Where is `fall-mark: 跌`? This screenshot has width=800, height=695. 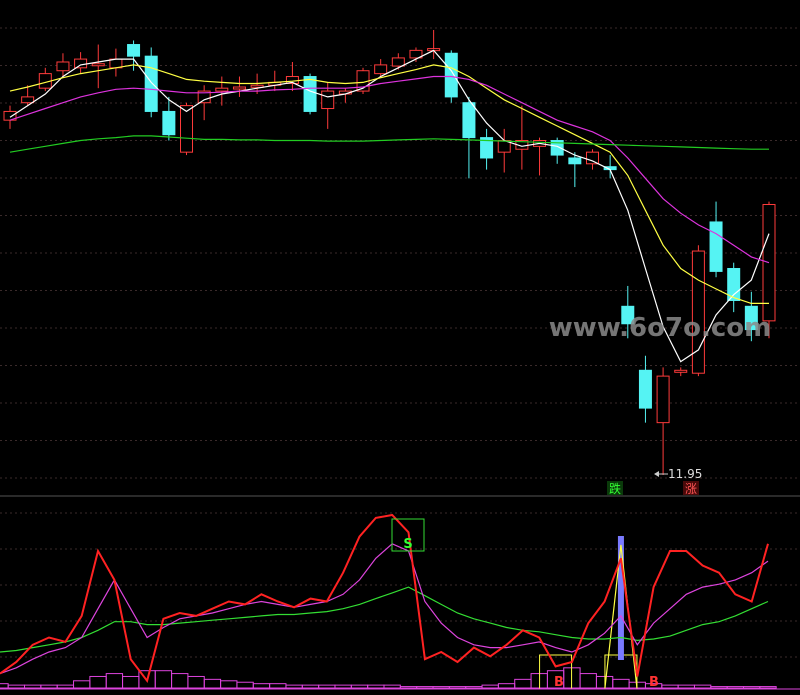
fall-mark: 跌 is located at coordinates (615, 488).